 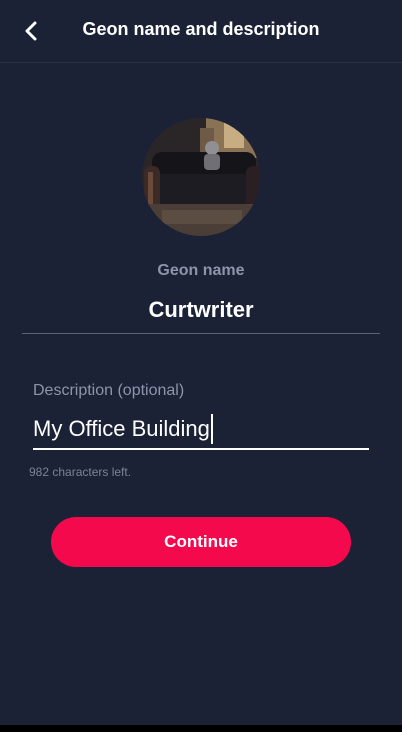 I want to click on description-value: My Office Building, so click(x=121, y=428).